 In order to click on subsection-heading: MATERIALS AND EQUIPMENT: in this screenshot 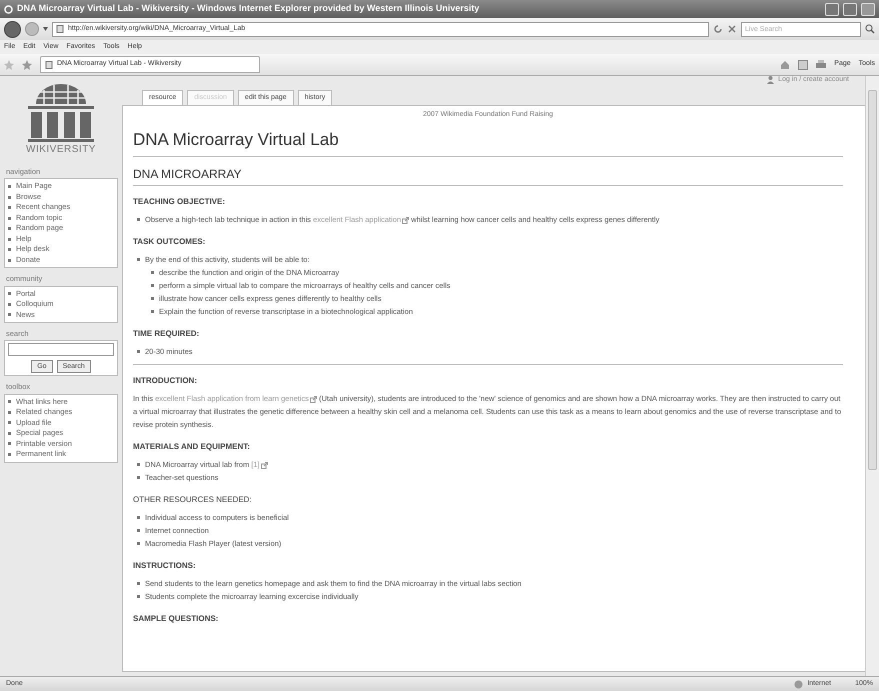, I will do `click(192, 447)`.